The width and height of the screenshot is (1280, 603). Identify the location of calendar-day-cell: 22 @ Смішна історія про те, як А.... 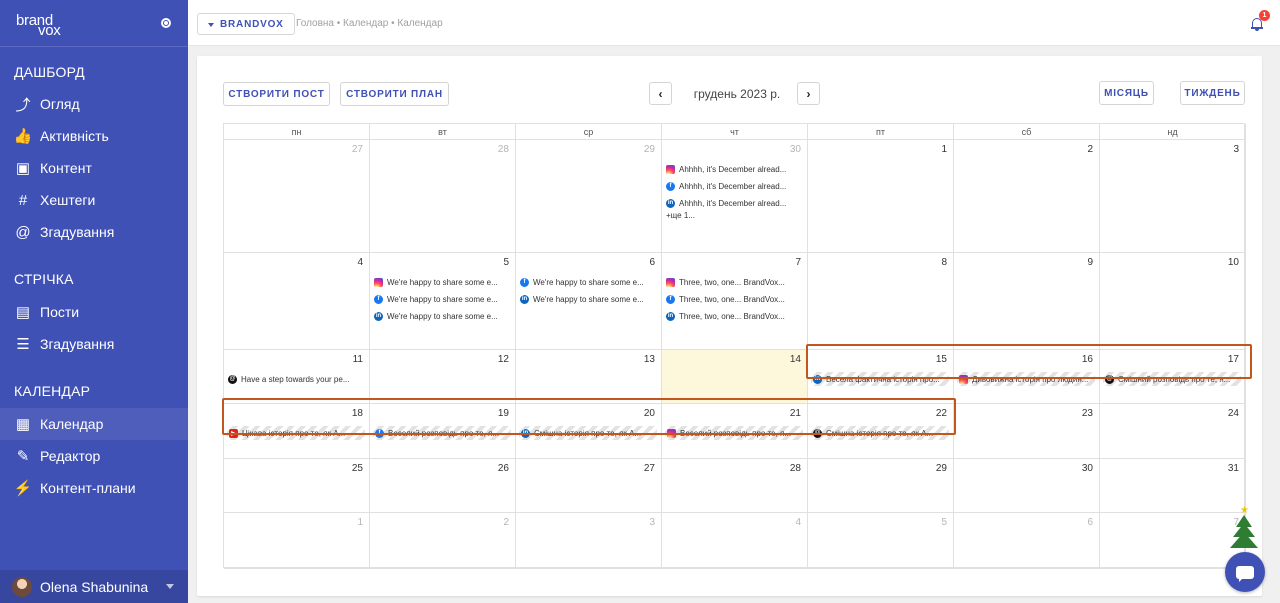
(881, 431).